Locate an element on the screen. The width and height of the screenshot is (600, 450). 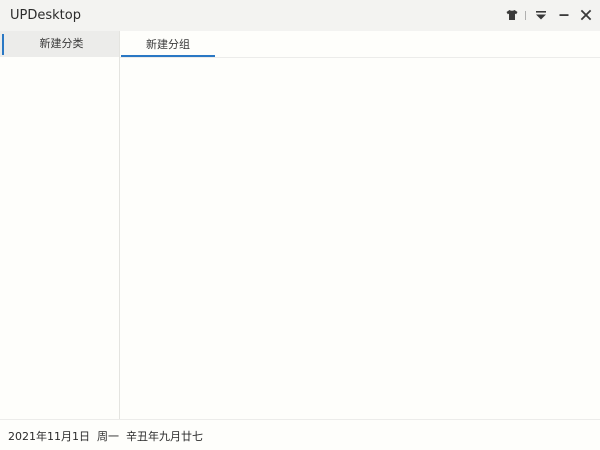
tab-label: 新建分组 is located at coordinates (168, 44).